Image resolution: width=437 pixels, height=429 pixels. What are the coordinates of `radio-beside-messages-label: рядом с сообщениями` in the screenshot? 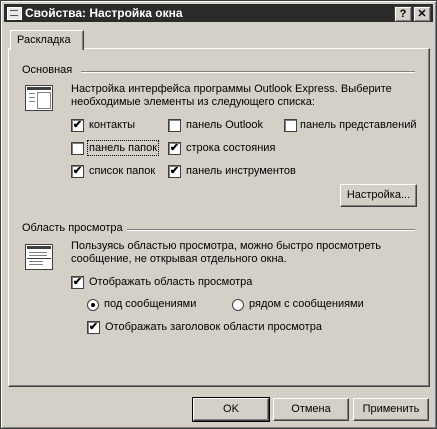 It's located at (306, 304).